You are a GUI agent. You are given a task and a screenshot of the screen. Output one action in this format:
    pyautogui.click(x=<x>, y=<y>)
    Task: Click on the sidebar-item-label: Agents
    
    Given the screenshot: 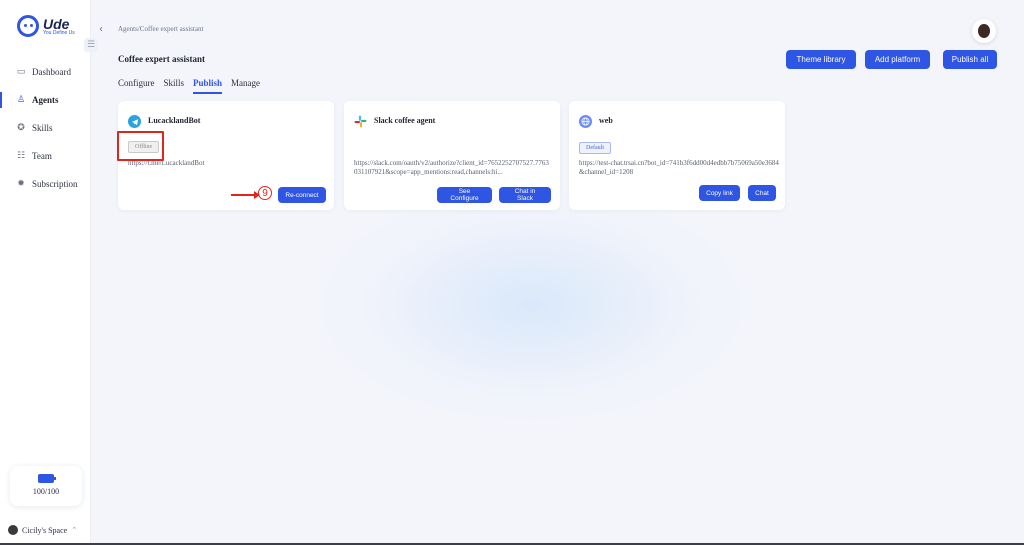 What is the action you would take?
    pyautogui.click(x=45, y=100)
    